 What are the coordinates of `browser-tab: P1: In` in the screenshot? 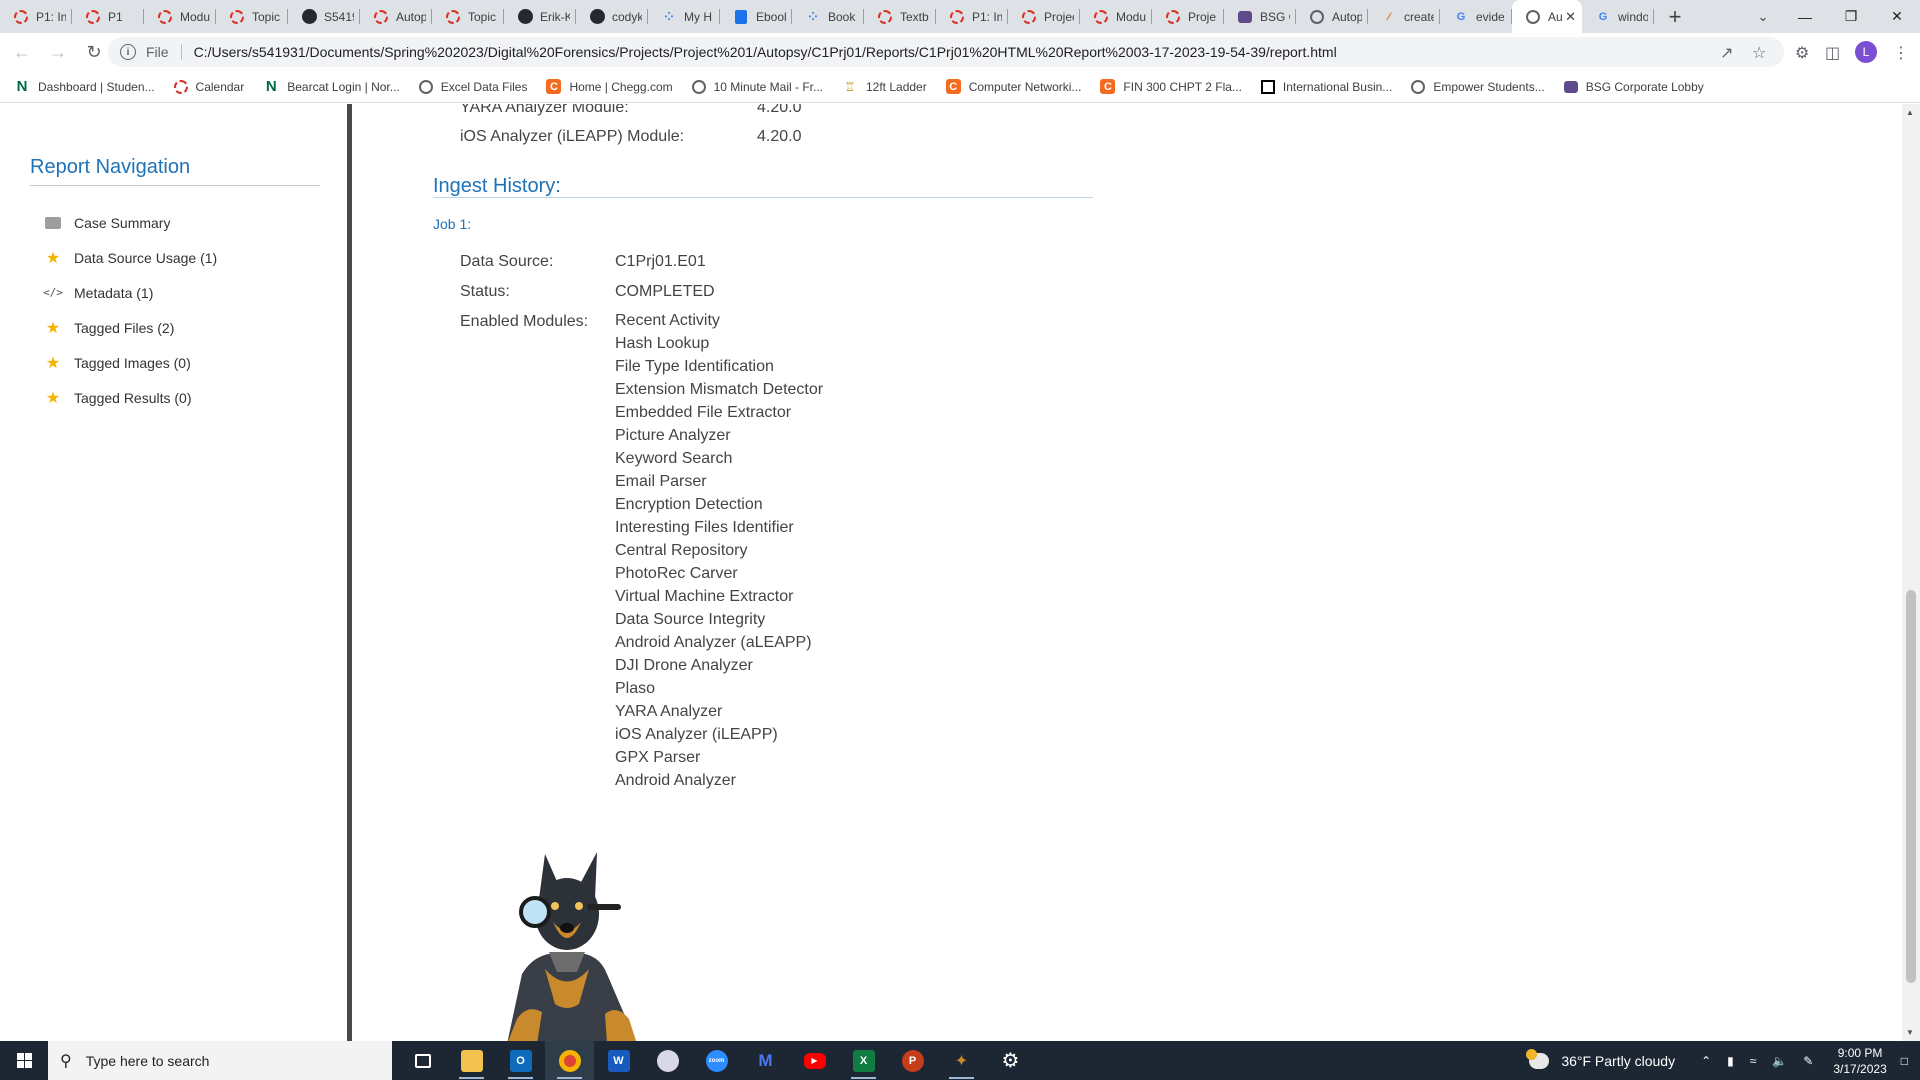 It's located at (972, 16).